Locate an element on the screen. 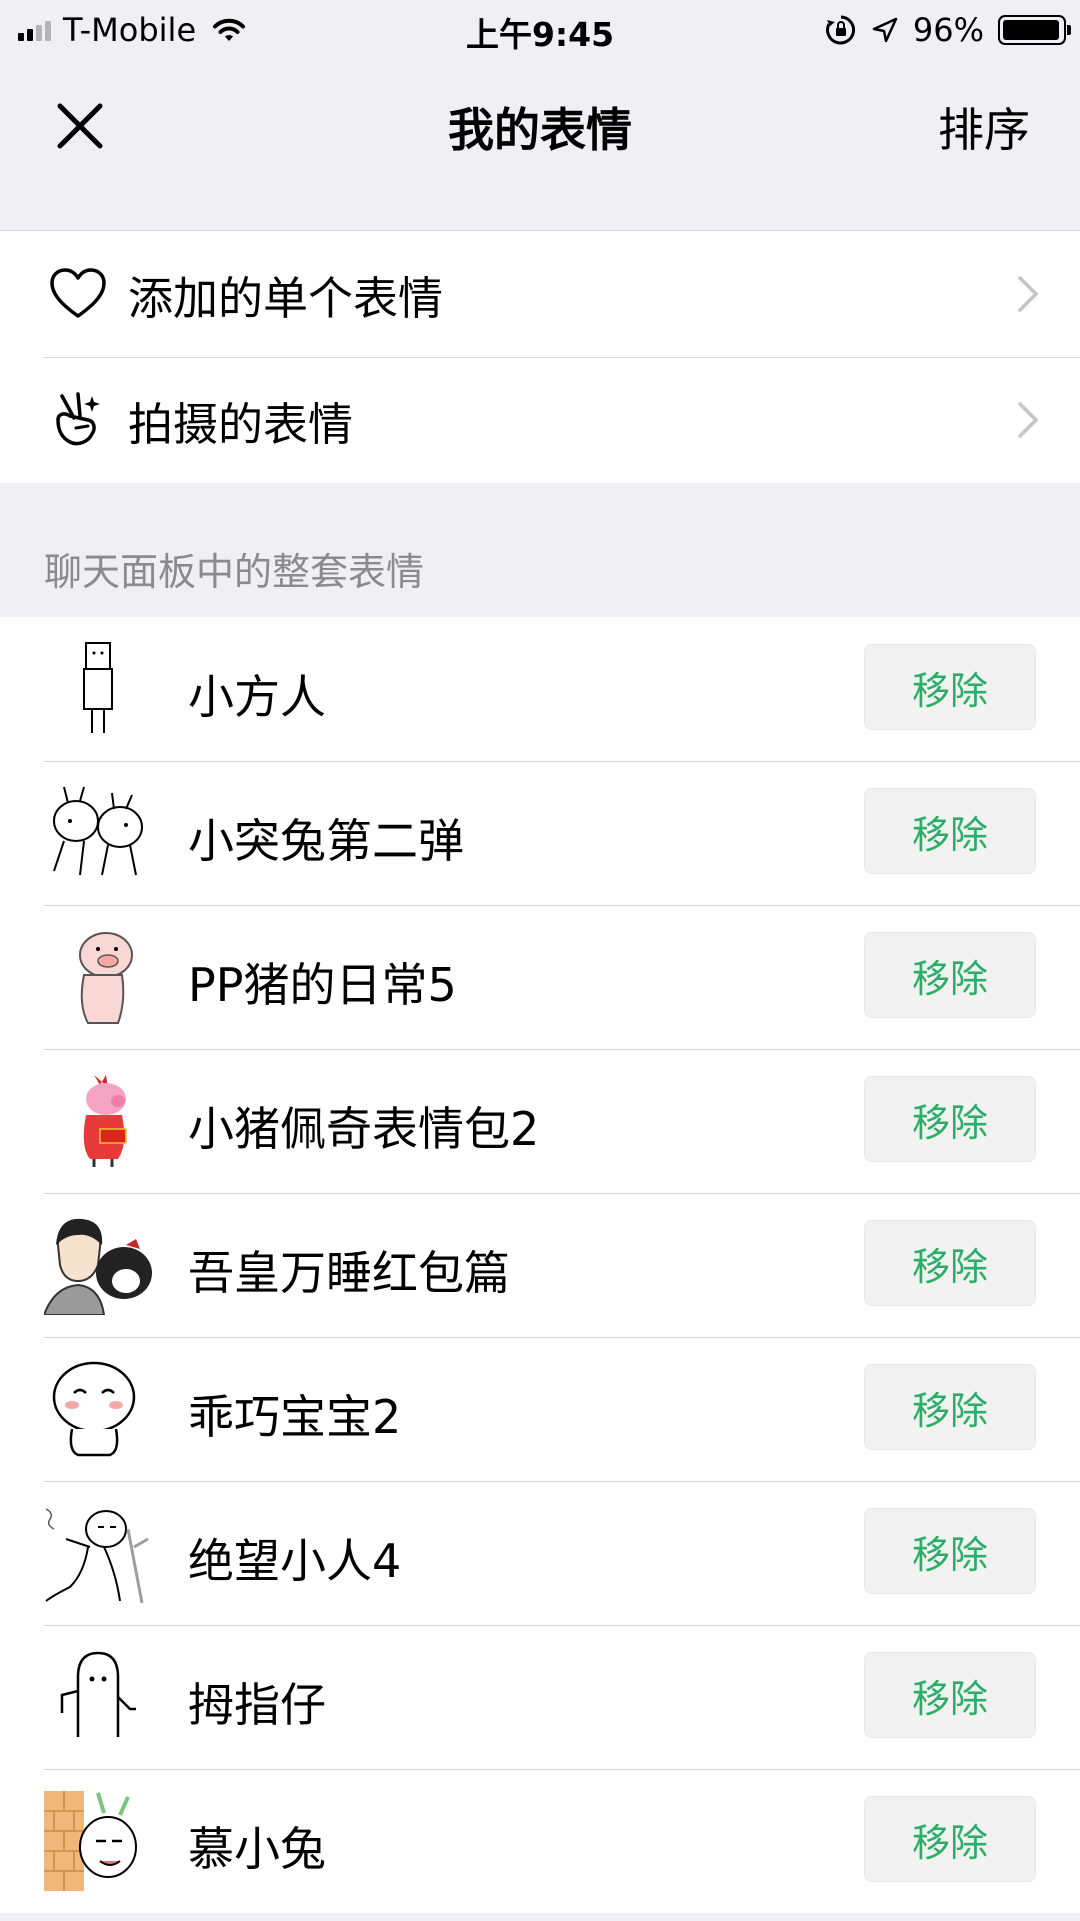  orientation-lock-icon is located at coordinates (840, 30).